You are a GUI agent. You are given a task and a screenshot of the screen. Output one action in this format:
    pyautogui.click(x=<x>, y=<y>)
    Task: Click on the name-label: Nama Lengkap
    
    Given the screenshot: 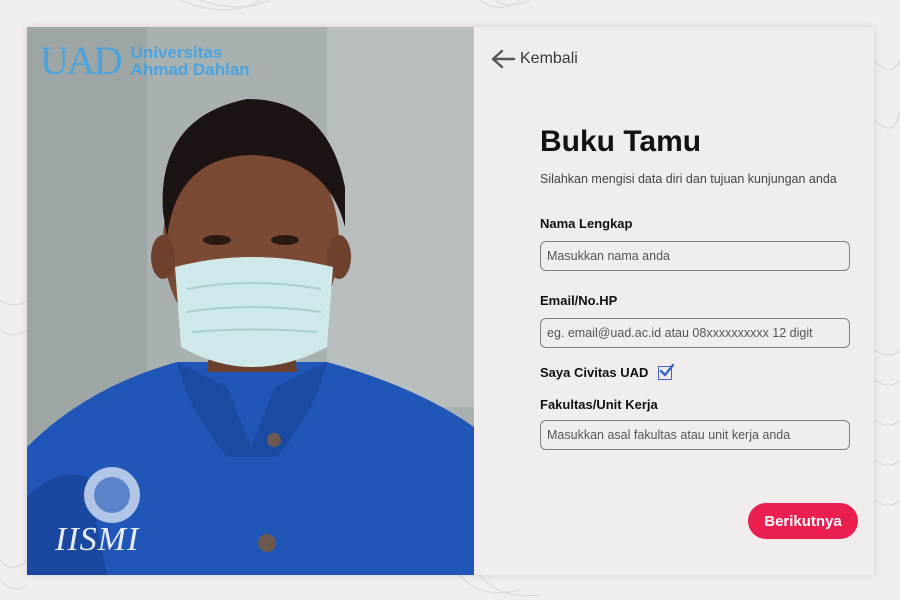 What is the action you would take?
    pyautogui.click(x=586, y=223)
    